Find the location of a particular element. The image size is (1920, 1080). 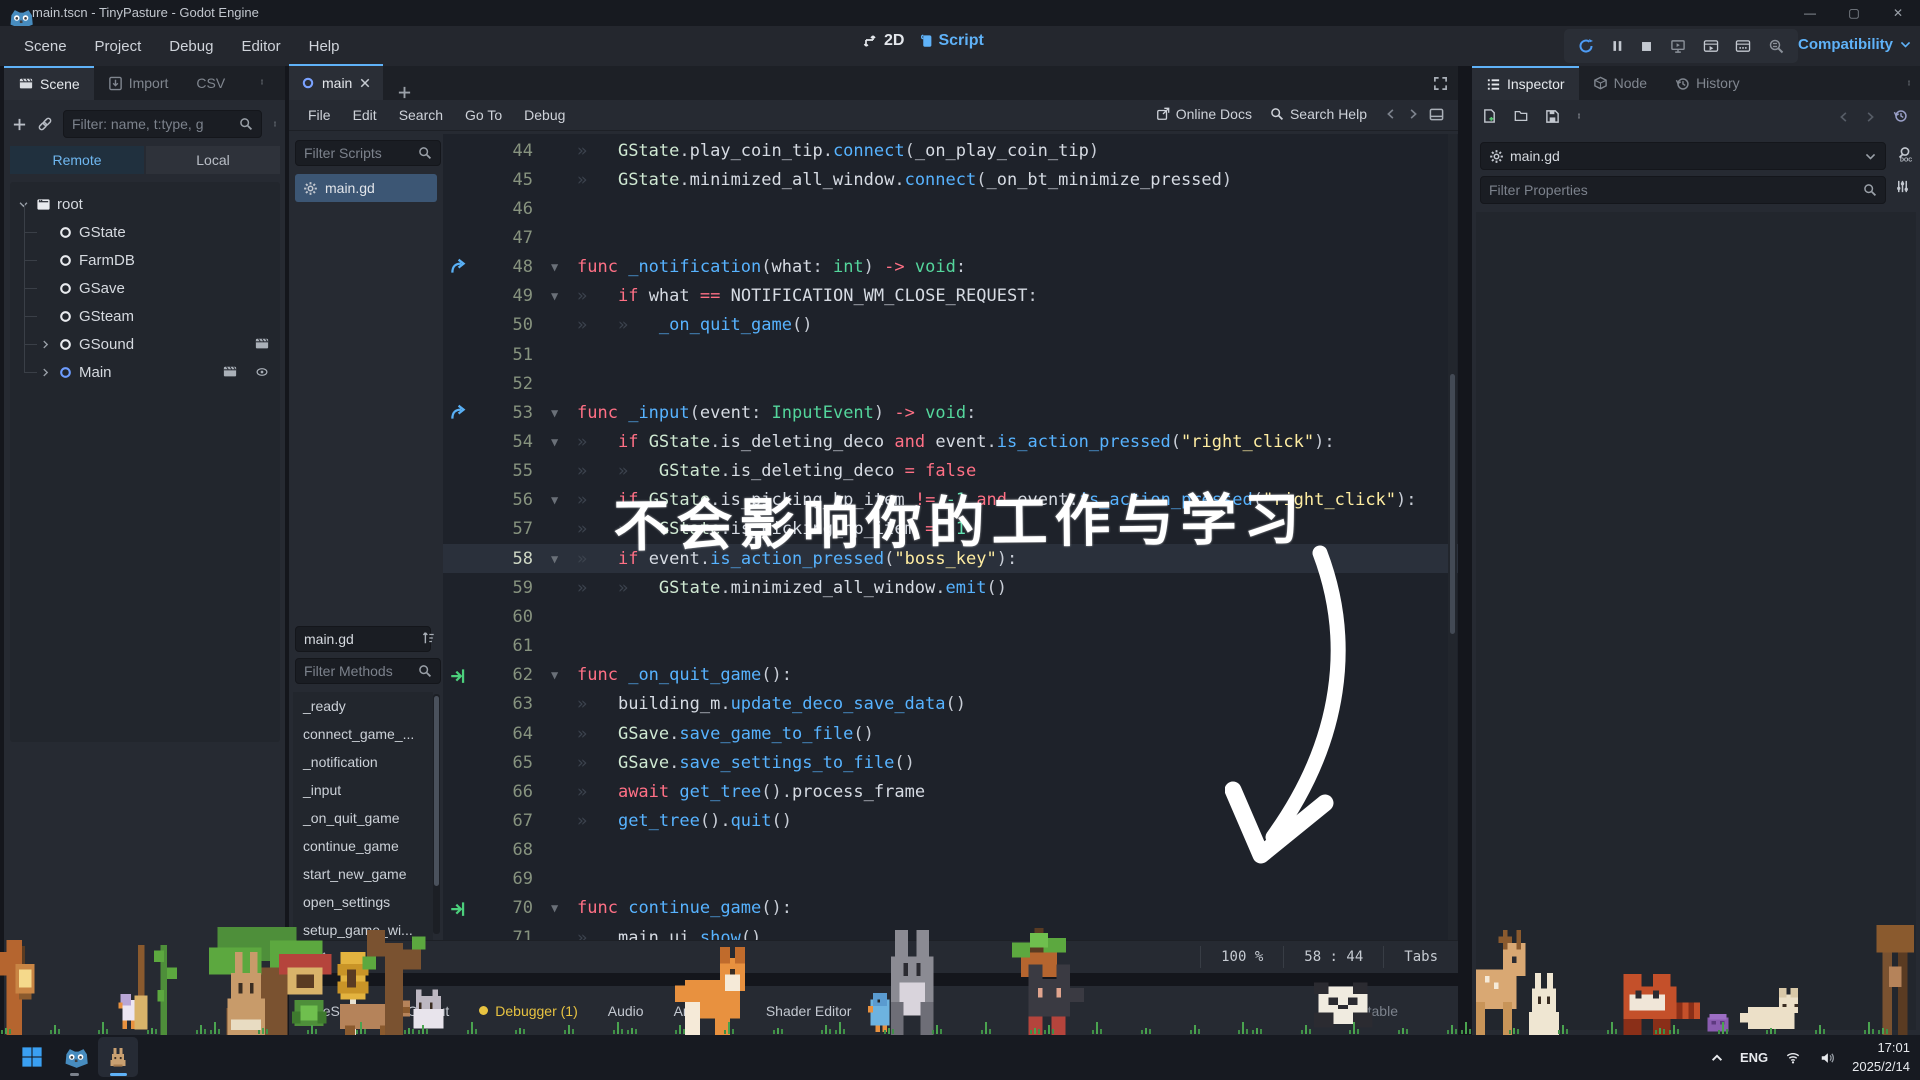

filter-menu-icon is located at coordinates (275, 124).